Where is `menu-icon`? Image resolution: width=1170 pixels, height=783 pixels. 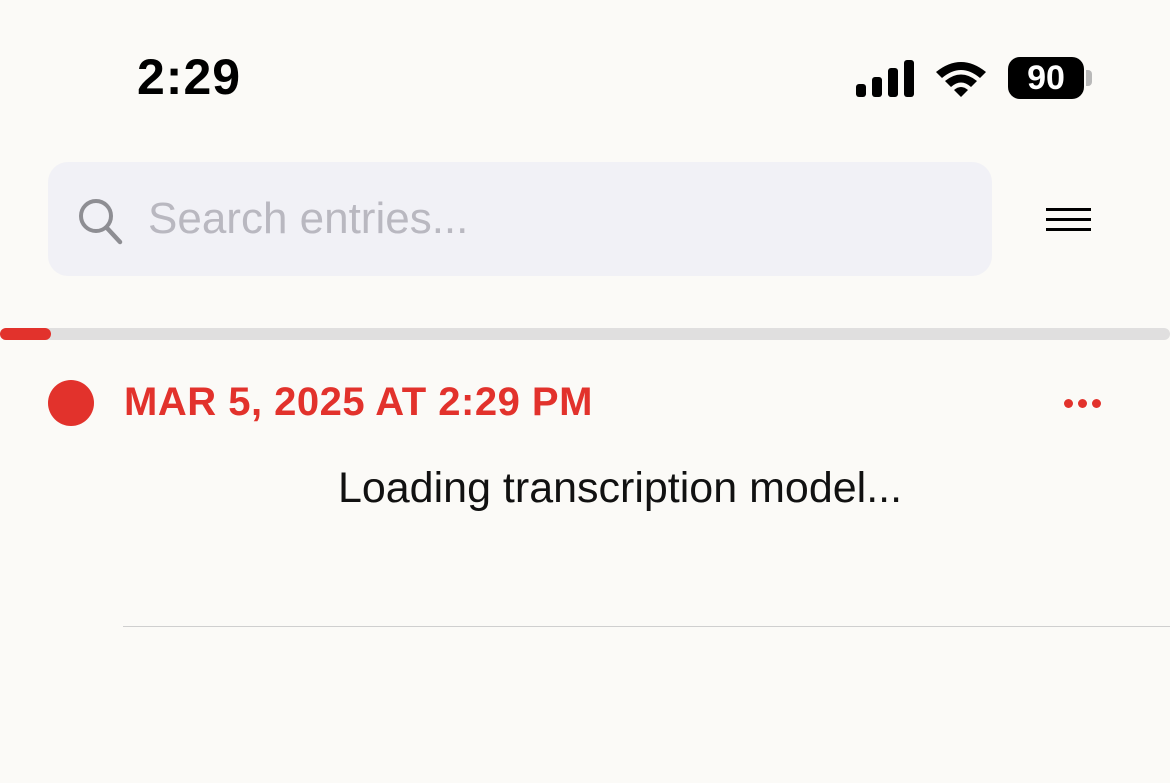
menu-icon is located at coordinates (1068, 209).